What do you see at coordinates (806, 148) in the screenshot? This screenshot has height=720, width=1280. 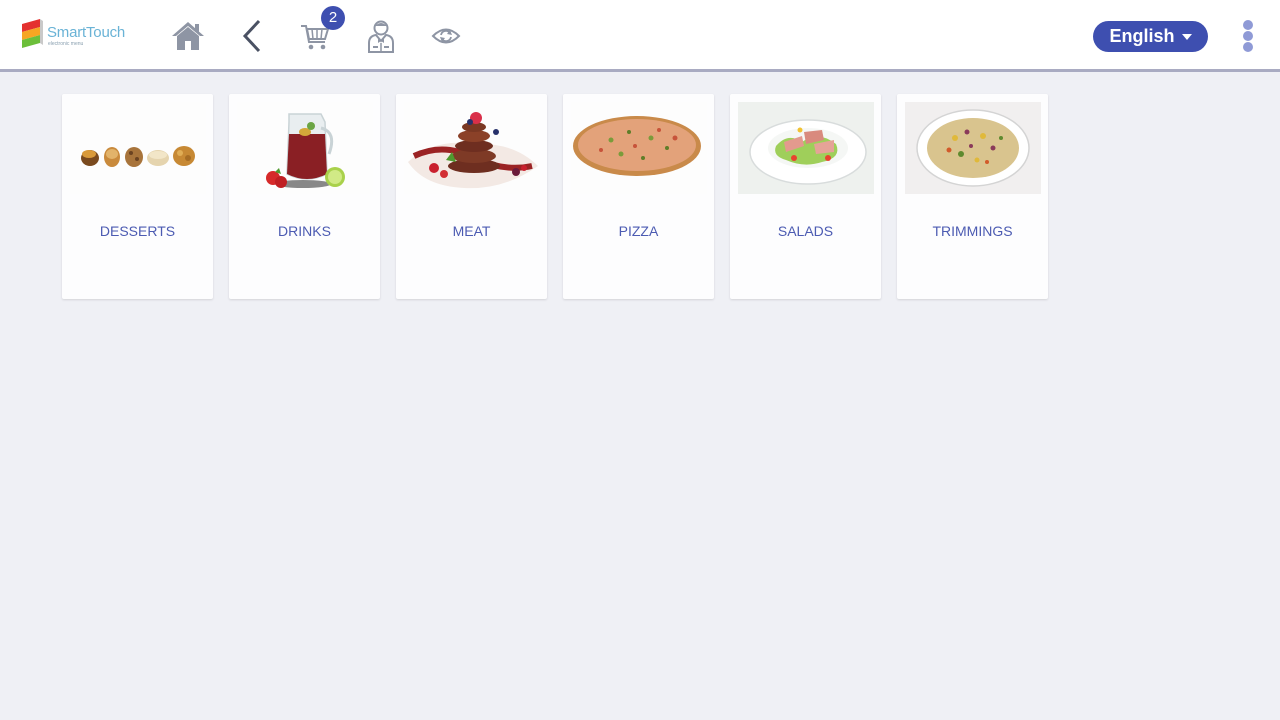 I see `salads-image` at bounding box center [806, 148].